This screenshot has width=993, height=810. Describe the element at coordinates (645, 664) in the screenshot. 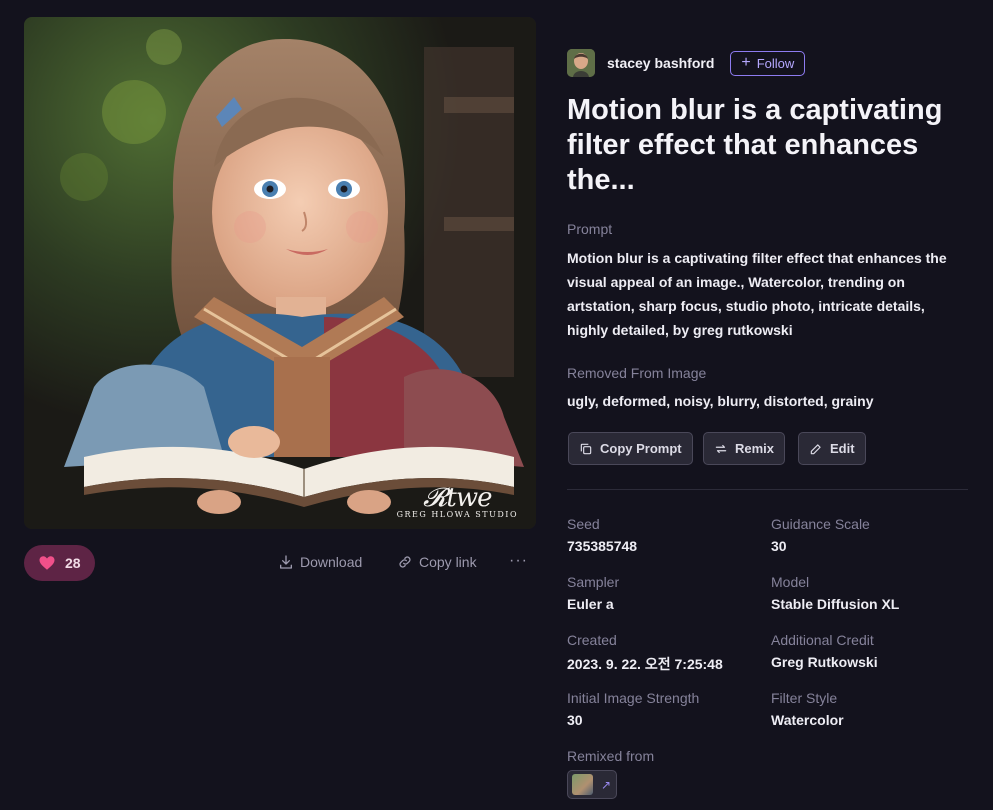

I see `created-value: 2023. 9. 22. 오전 7:25:48` at that location.